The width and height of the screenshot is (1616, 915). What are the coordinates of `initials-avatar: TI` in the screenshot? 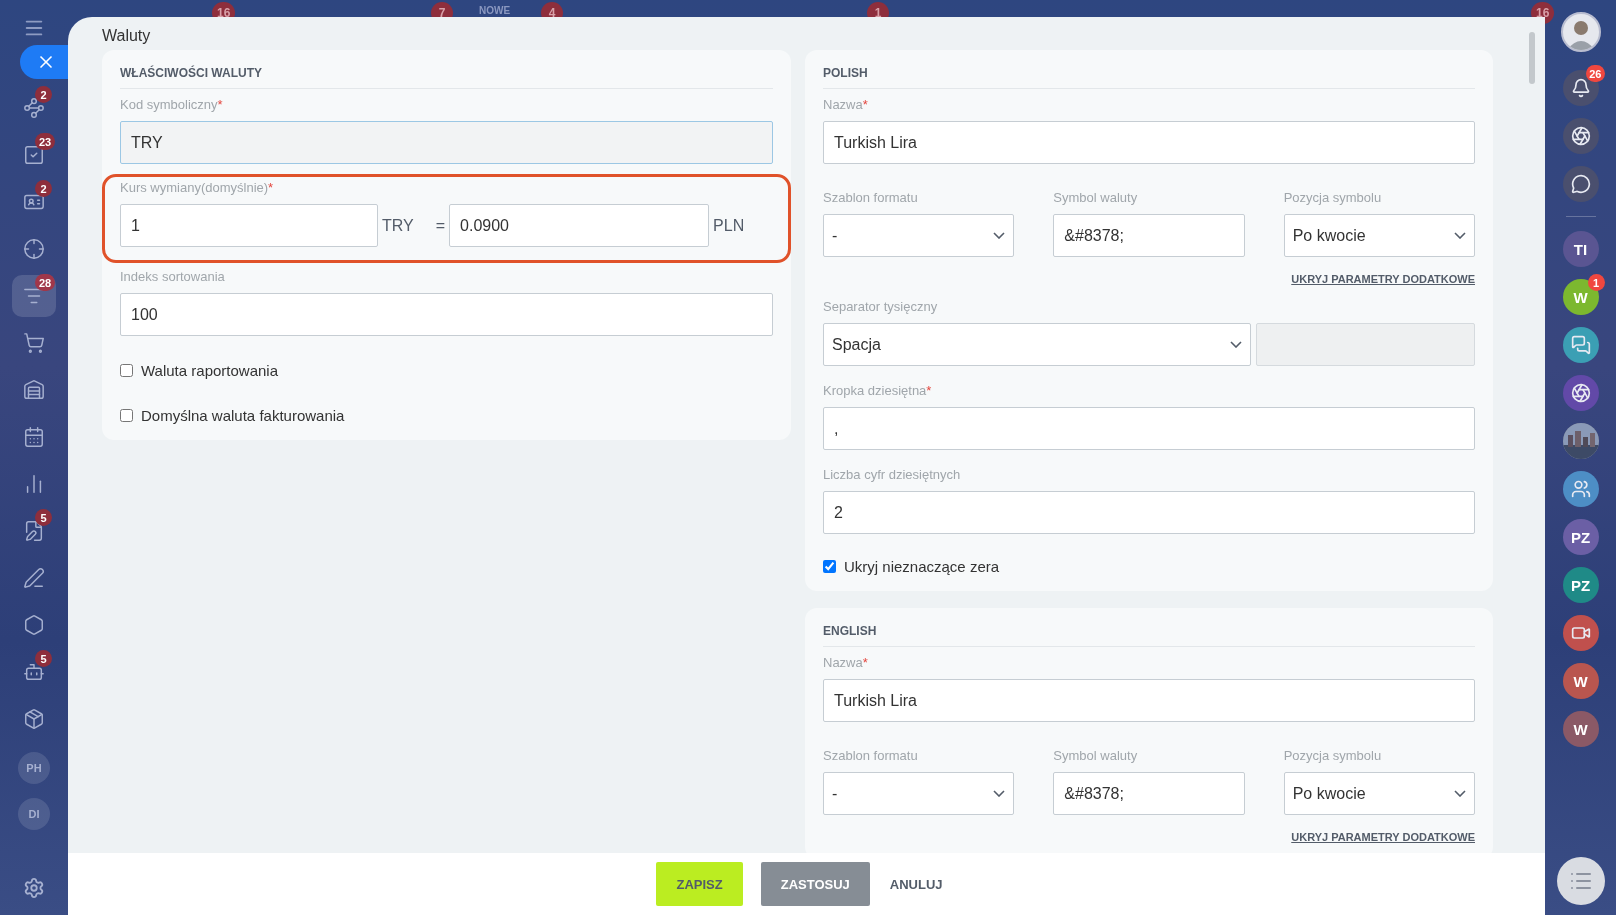 It's located at (1580, 249).